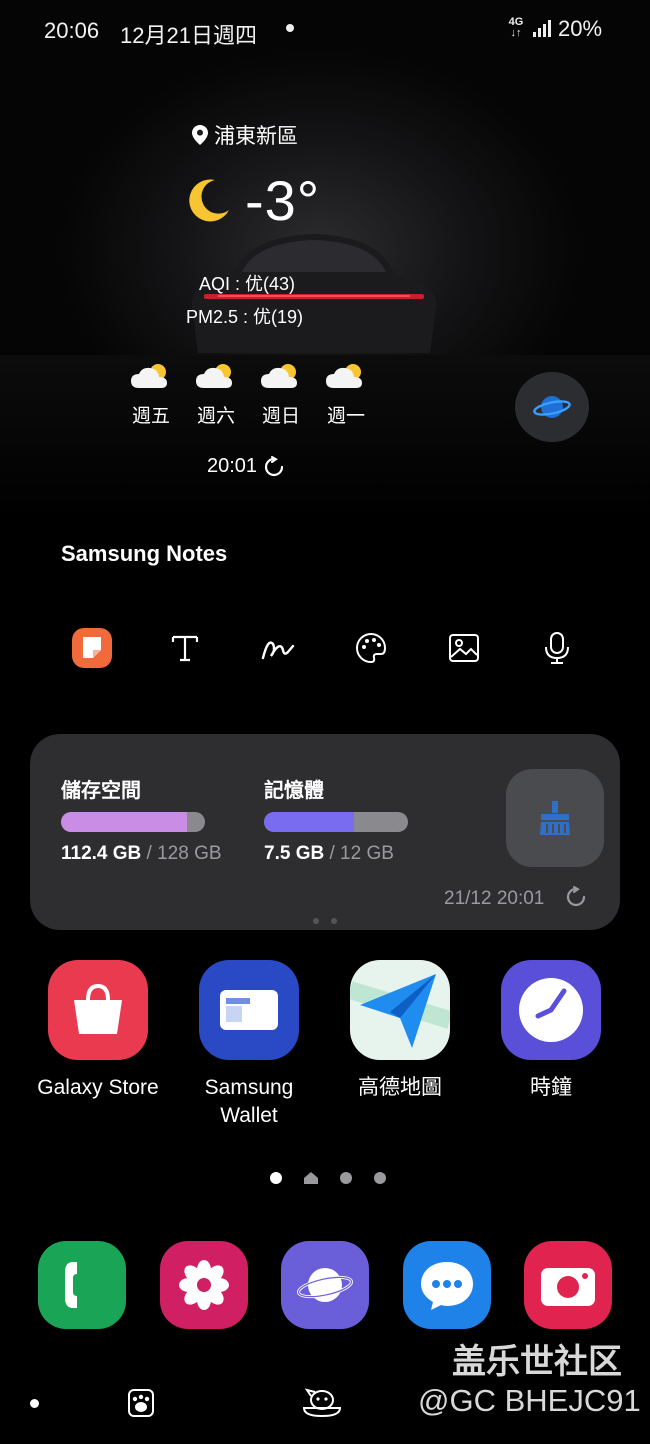 The image size is (650, 1444). I want to click on forecast-day-label: 週一, so click(345, 416).